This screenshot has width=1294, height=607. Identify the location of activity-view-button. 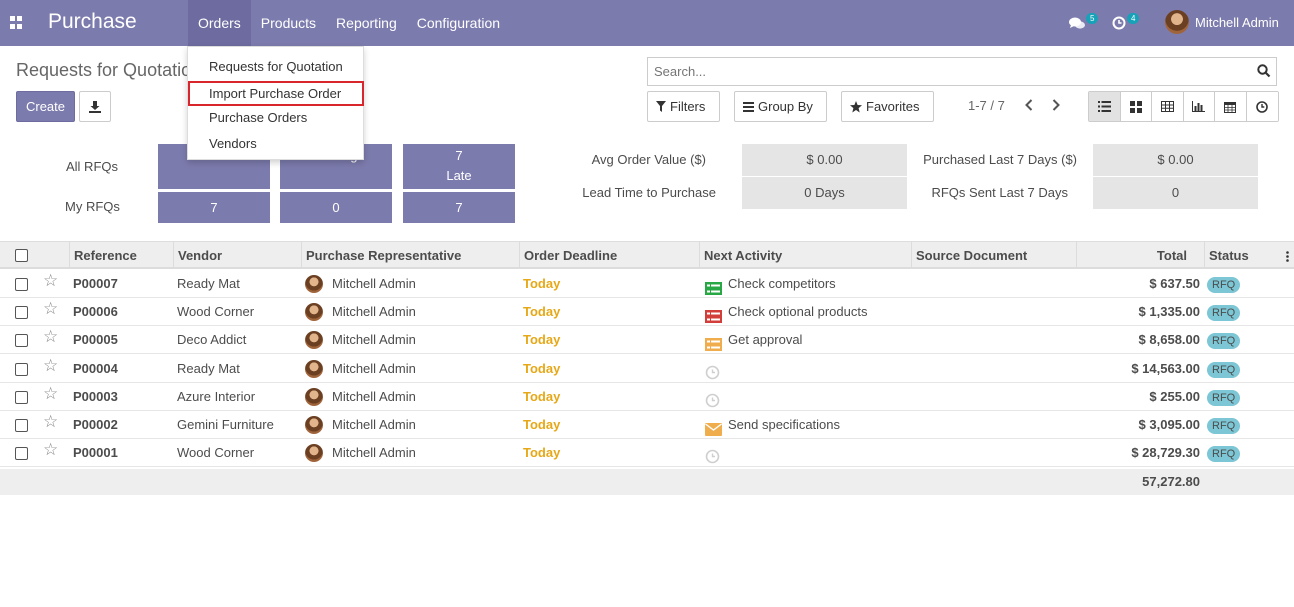
(1262, 106).